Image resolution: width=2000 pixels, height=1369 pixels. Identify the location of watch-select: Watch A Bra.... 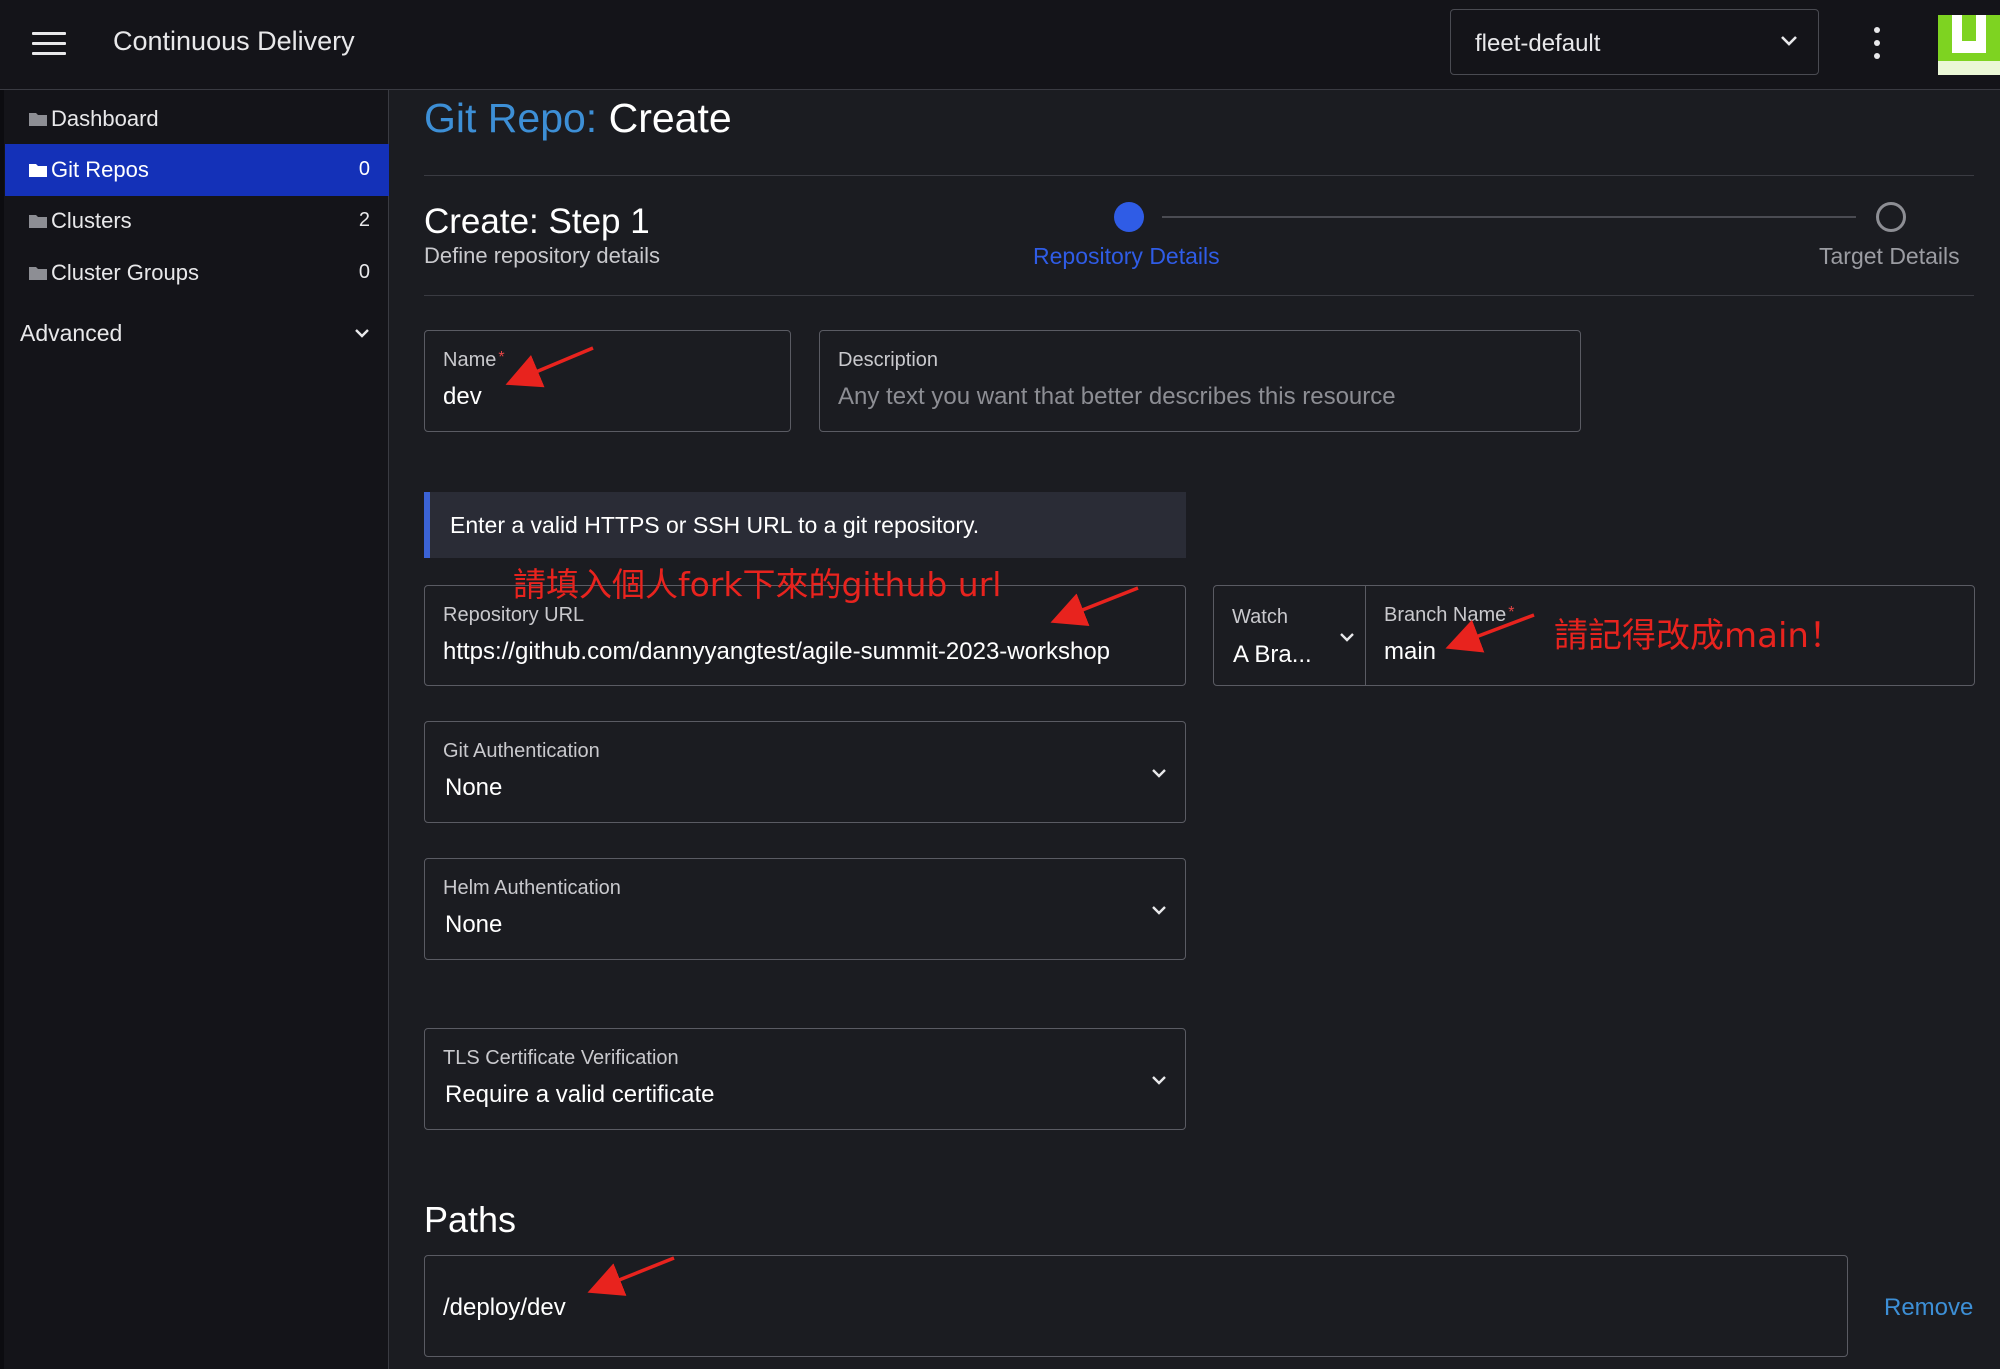
(1290, 635).